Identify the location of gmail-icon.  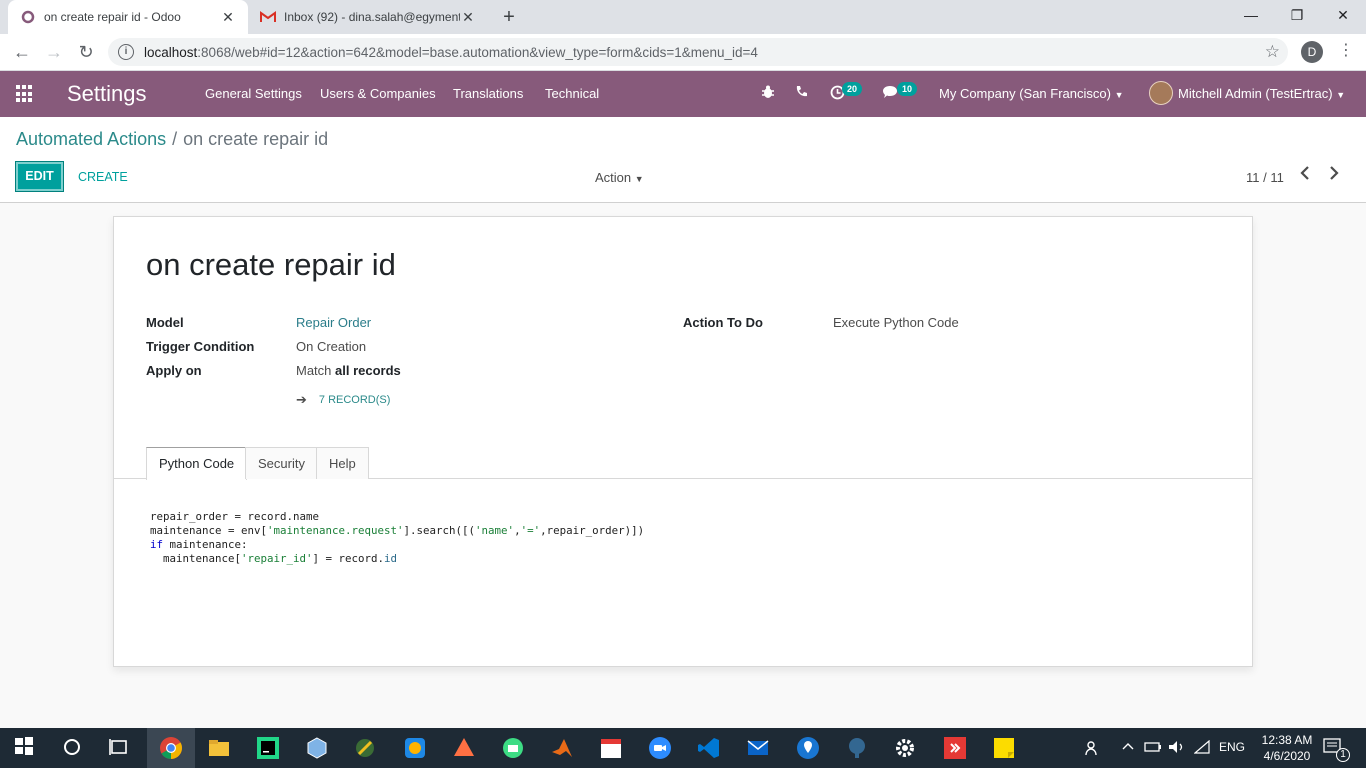
(268, 17).